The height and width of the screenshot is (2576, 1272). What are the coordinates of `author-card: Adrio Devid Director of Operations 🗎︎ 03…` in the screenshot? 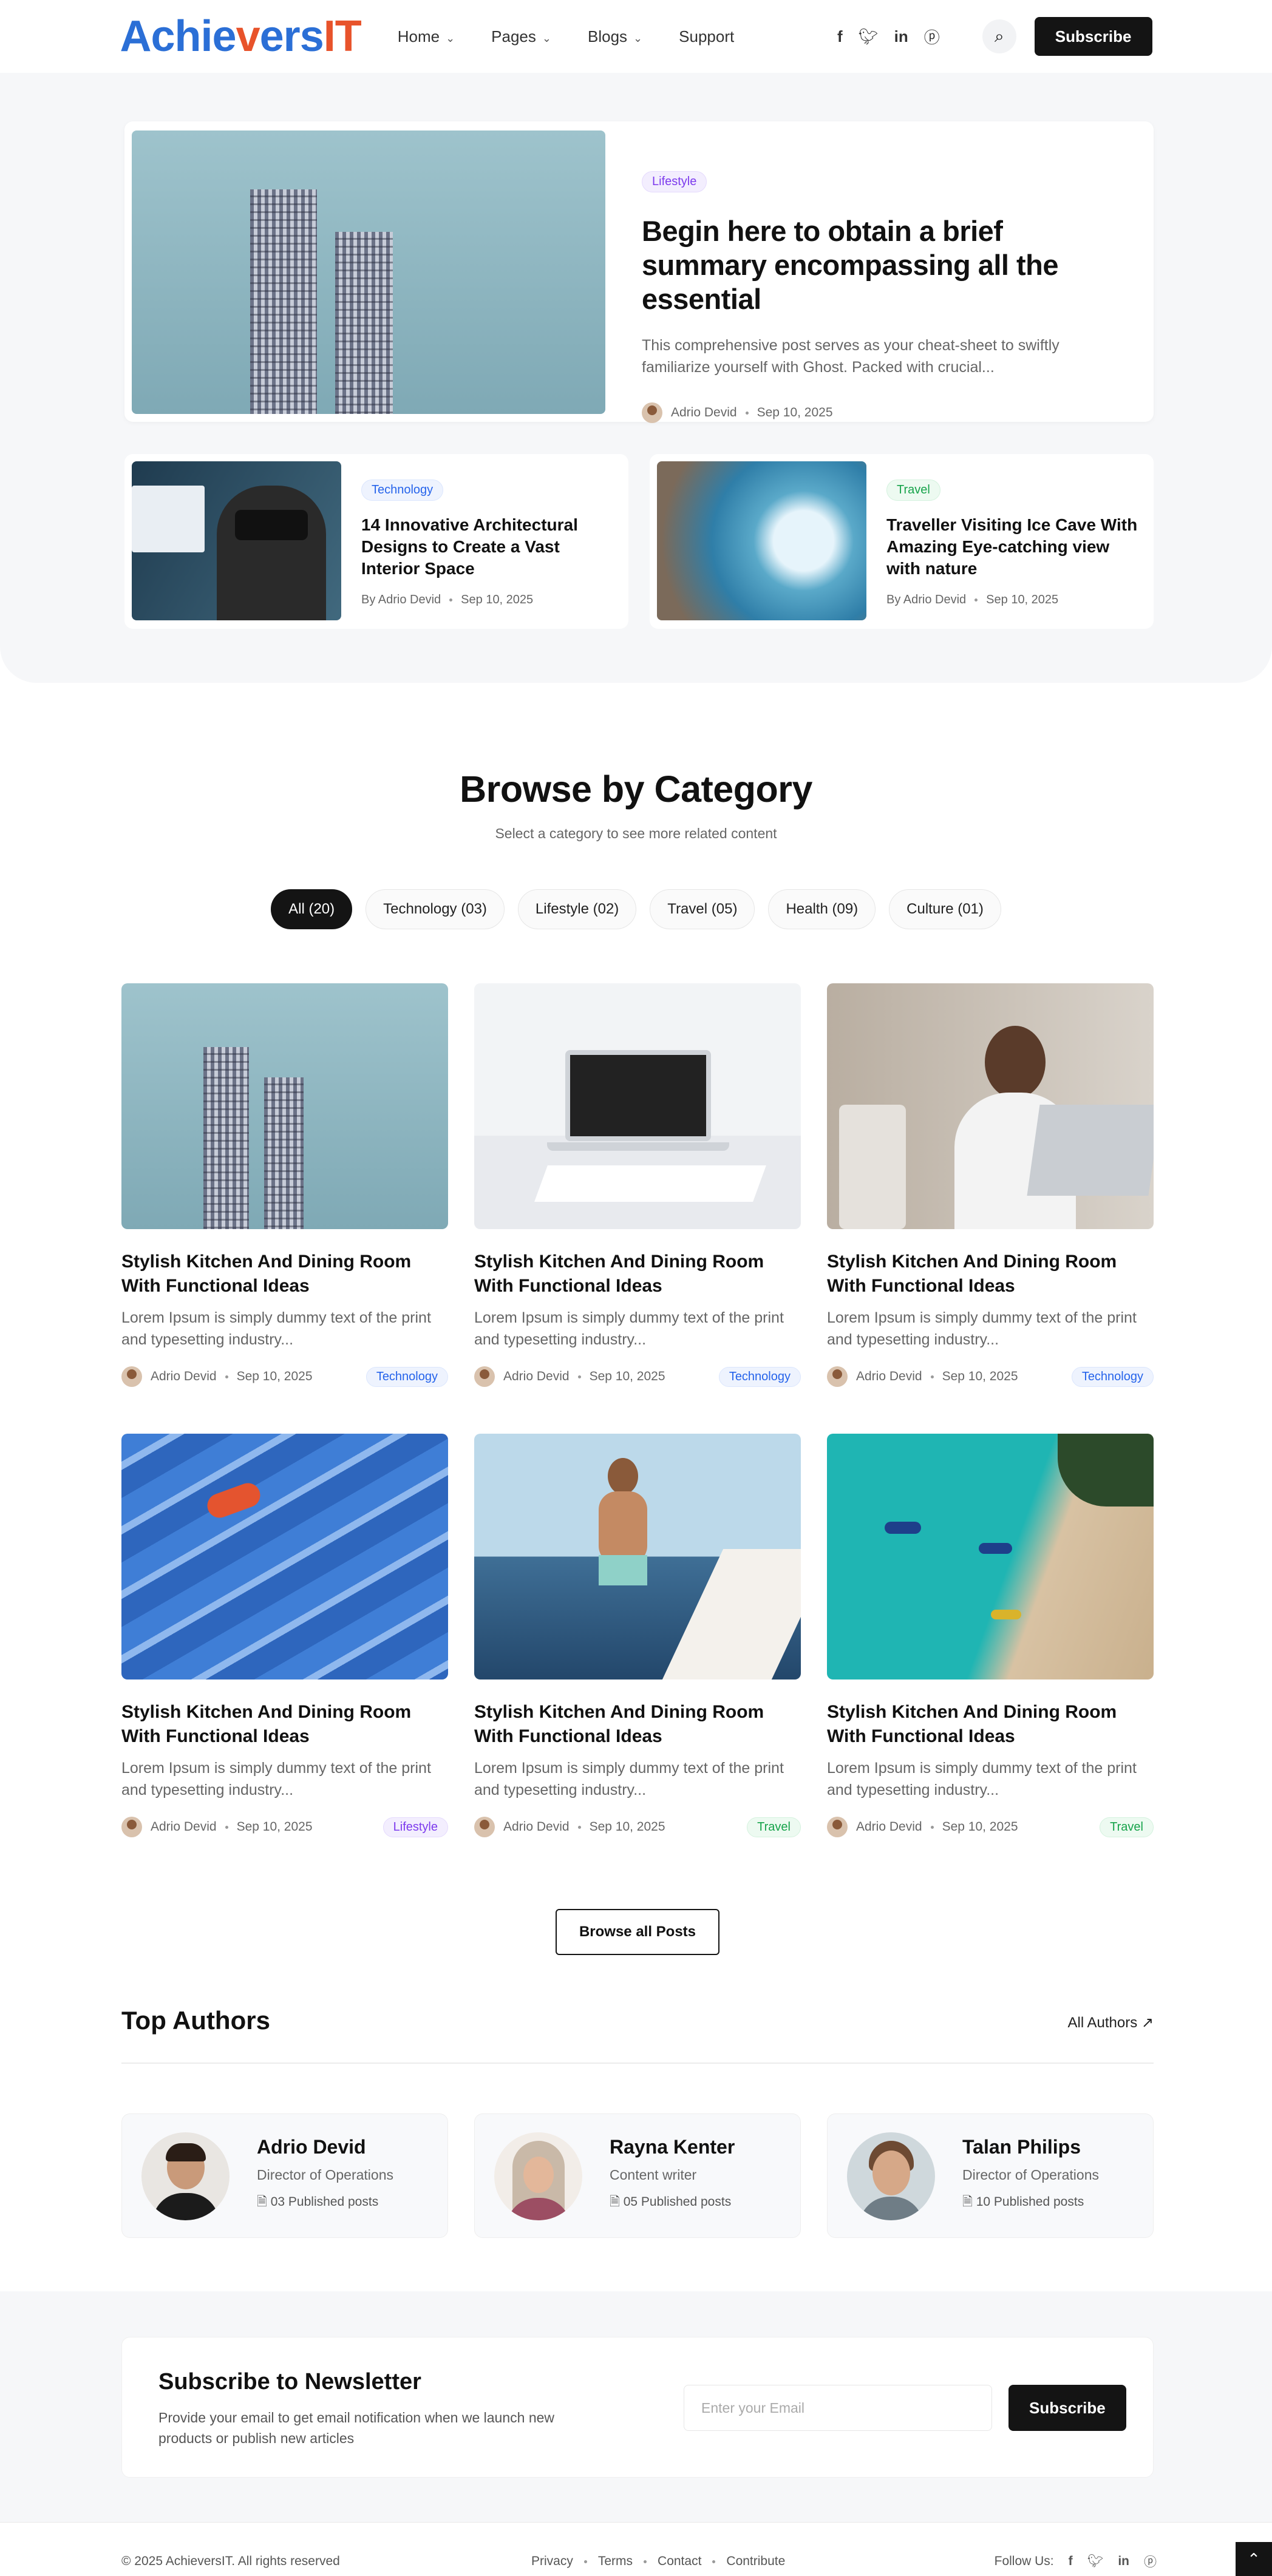 It's located at (285, 2175).